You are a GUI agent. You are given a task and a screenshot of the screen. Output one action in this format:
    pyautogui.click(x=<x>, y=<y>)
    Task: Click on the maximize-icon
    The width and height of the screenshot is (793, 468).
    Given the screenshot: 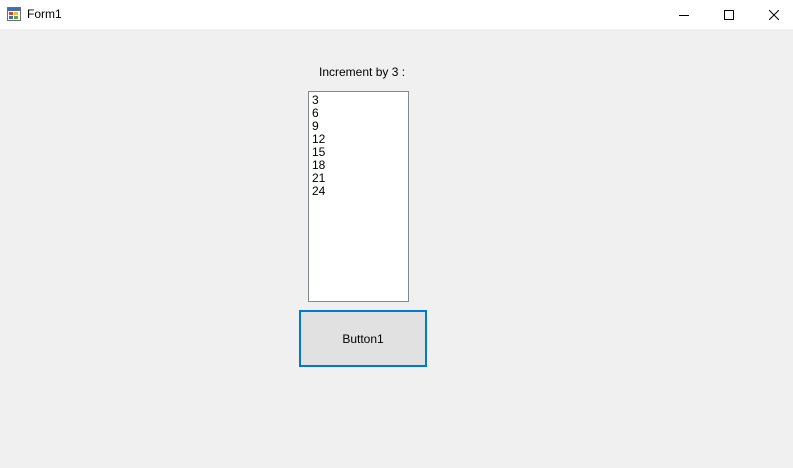 What is the action you would take?
    pyautogui.click(x=729, y=14)
    